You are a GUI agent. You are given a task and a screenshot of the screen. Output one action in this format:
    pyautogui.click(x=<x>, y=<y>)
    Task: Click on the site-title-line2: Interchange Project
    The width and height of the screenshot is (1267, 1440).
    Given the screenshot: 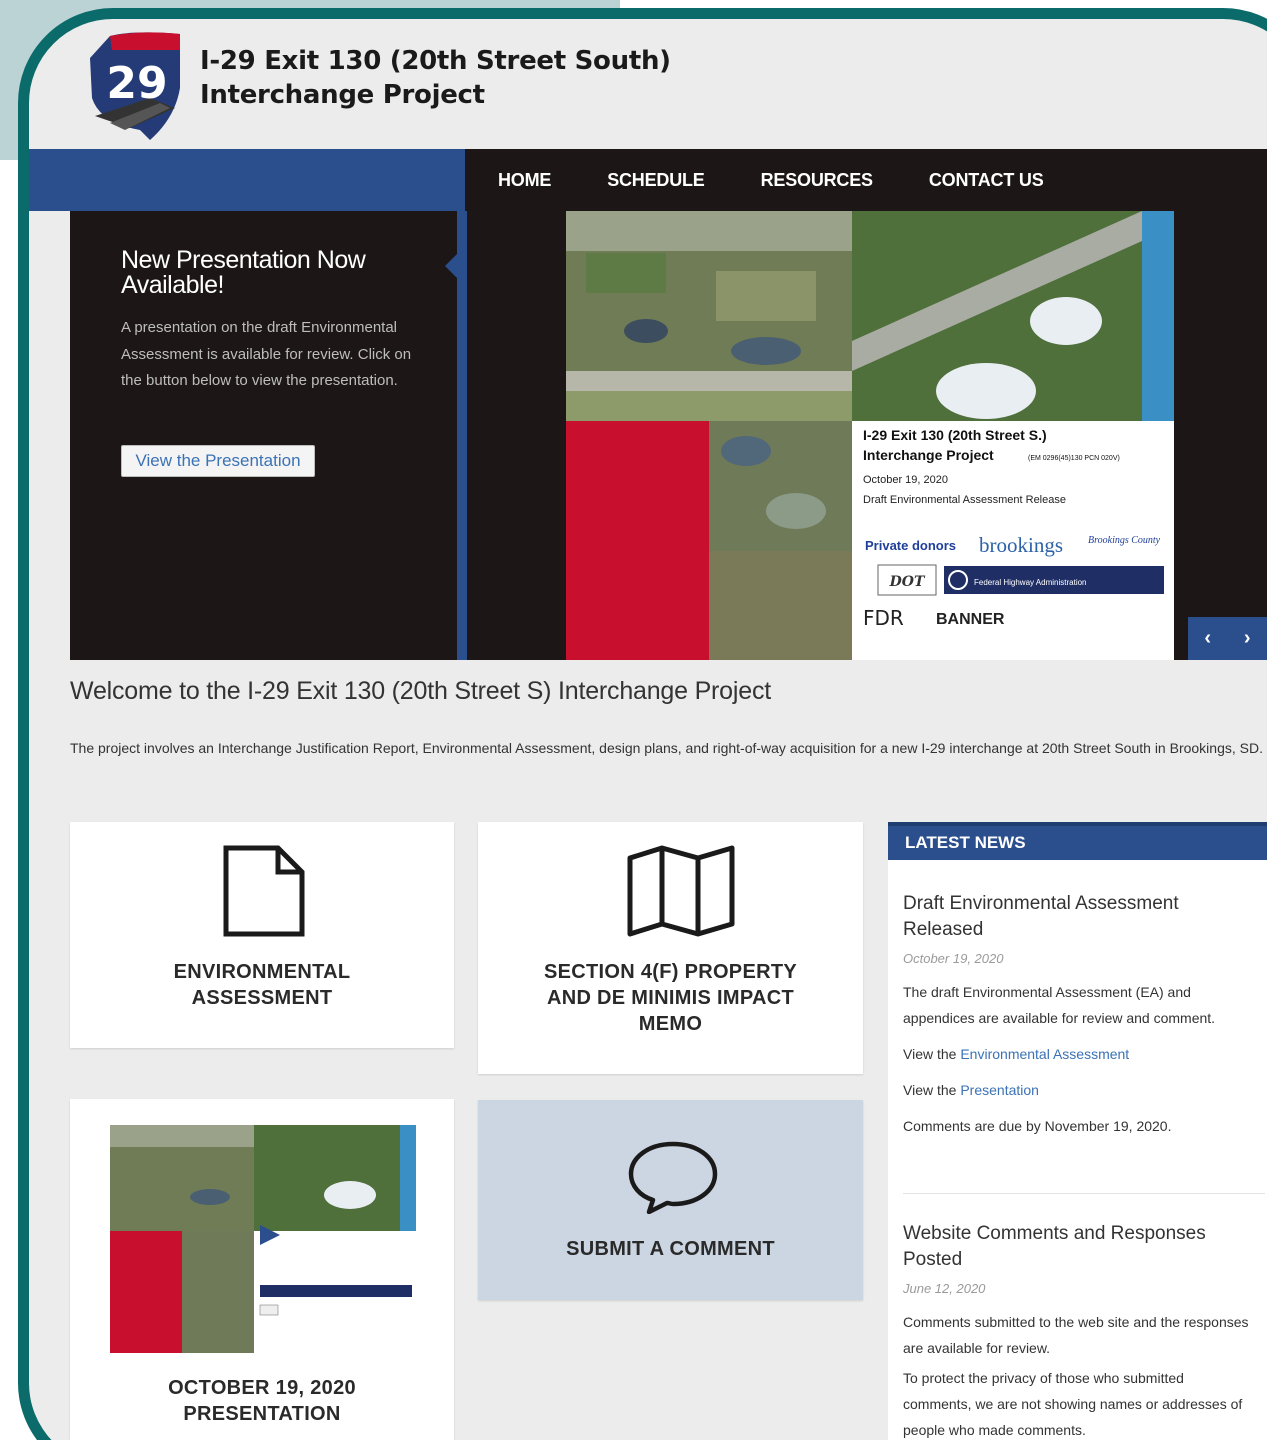 What is the action you would take?
    pyautogui.click(x=342, y=95)
    